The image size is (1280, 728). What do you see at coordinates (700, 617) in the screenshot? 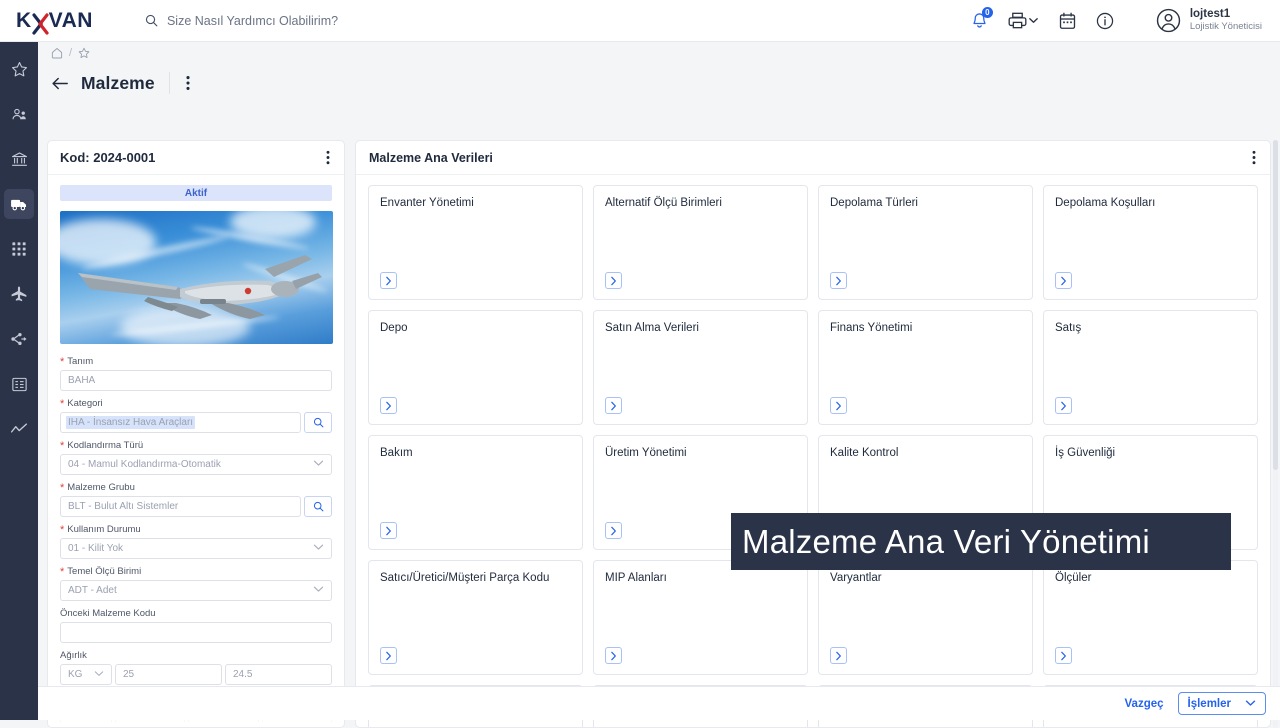
I see `master-data-tile: MIP Alanları` at bounding box center [700, 617].